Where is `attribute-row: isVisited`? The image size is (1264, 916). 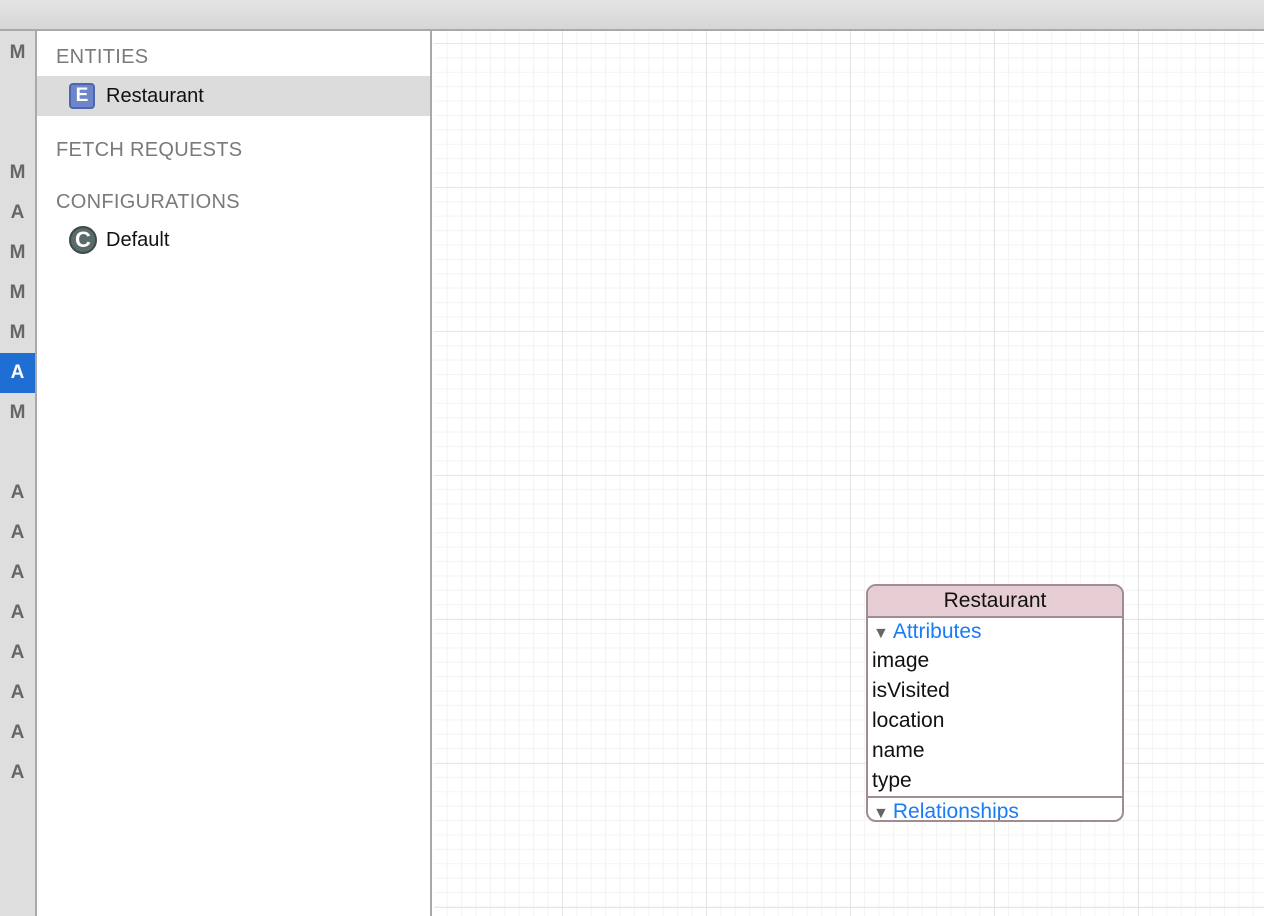 attribute-row: isVisited is located at coordinates (995, 691).